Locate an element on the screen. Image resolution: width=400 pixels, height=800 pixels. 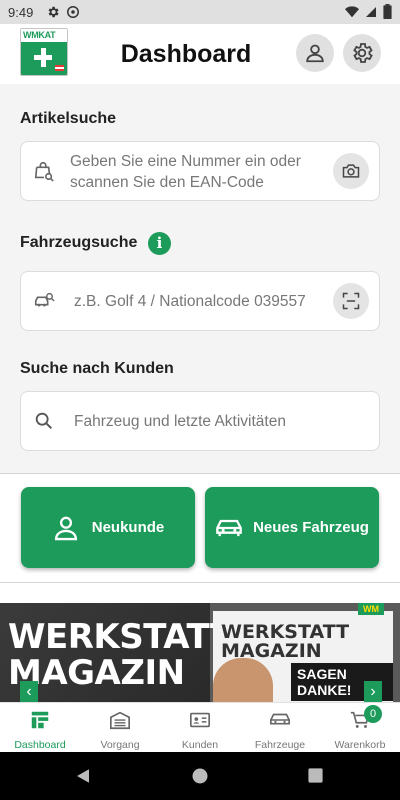
customer-search-field: Fahrzeug und letzte Aktivitäten is located at coordinates (200, 421).